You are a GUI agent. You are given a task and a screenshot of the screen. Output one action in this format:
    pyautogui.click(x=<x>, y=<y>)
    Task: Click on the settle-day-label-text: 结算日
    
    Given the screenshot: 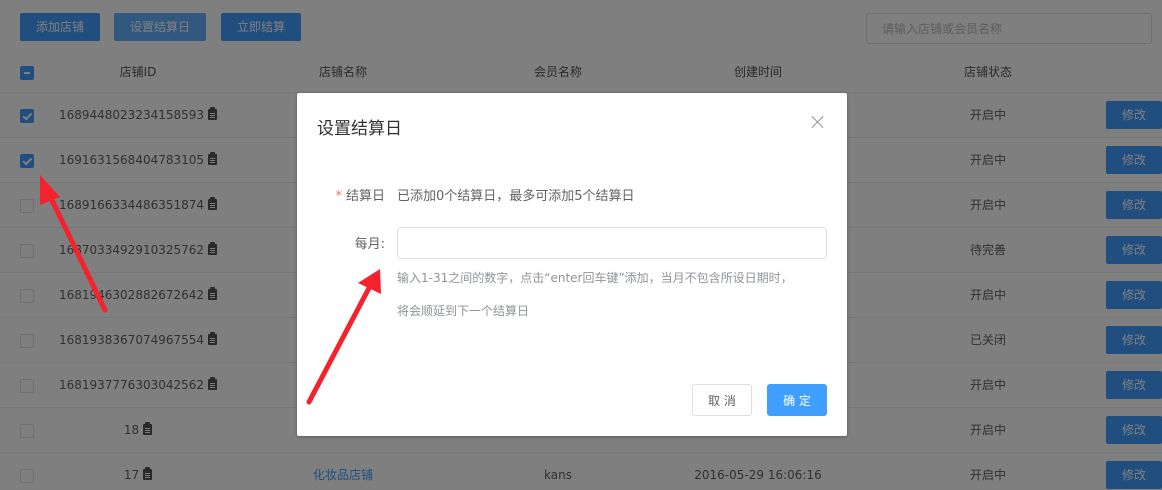 What is the action you would take?
    pyautogui.click(x=365, y=196)
    